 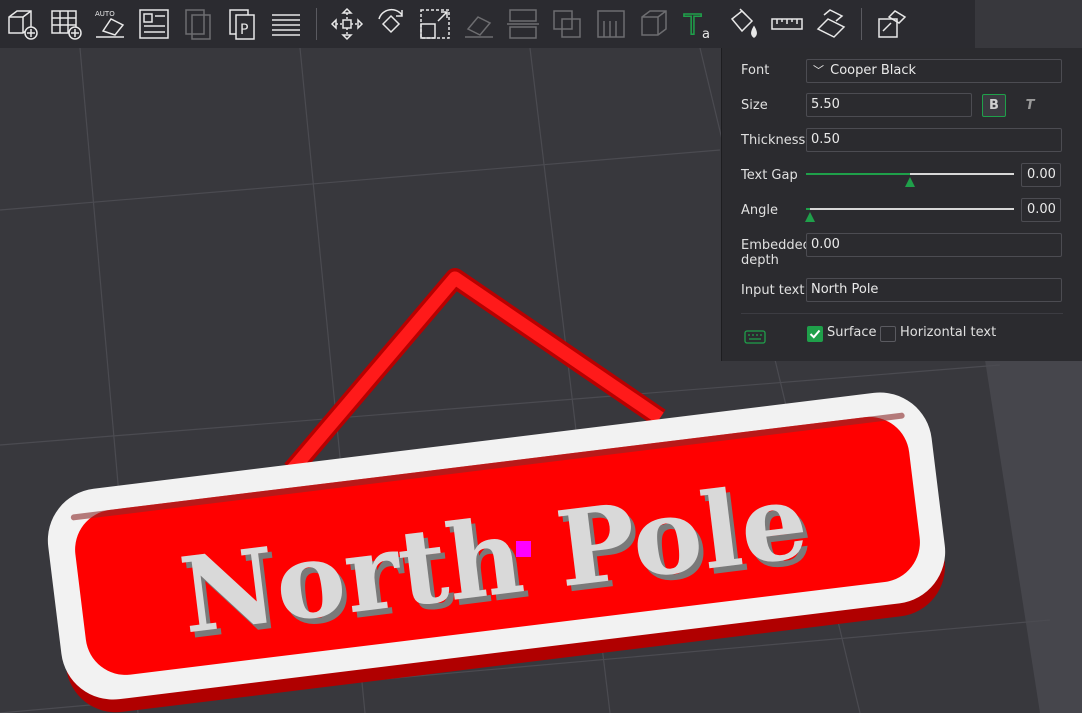 I want to click on support-paint-icon, so click(x=611, y=24).